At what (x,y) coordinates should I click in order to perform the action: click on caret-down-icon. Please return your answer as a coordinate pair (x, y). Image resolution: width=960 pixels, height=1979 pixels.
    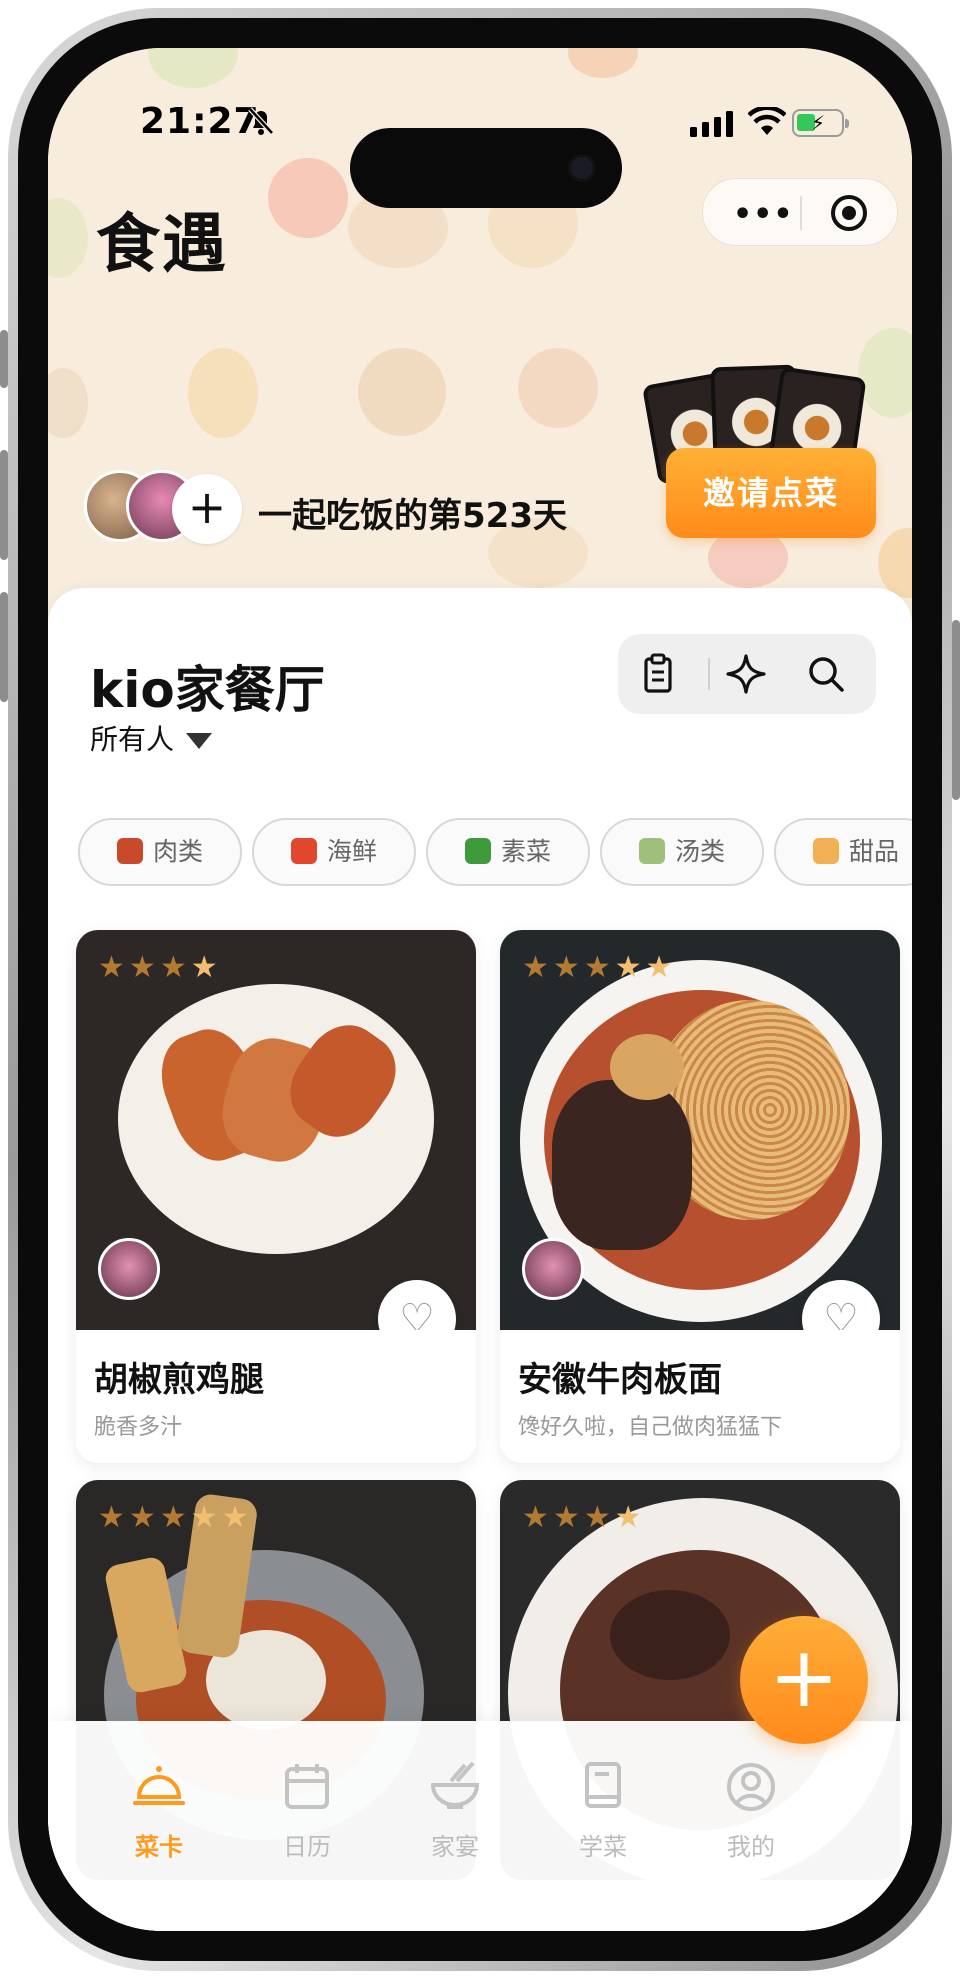
    Looking at the image, I should click on (199, 741).